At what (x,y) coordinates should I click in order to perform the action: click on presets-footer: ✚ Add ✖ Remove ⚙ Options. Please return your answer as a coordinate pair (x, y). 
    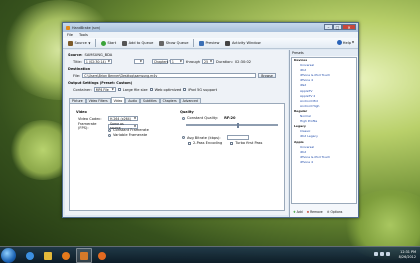
    Looking at the image, I should click on (324, 212).